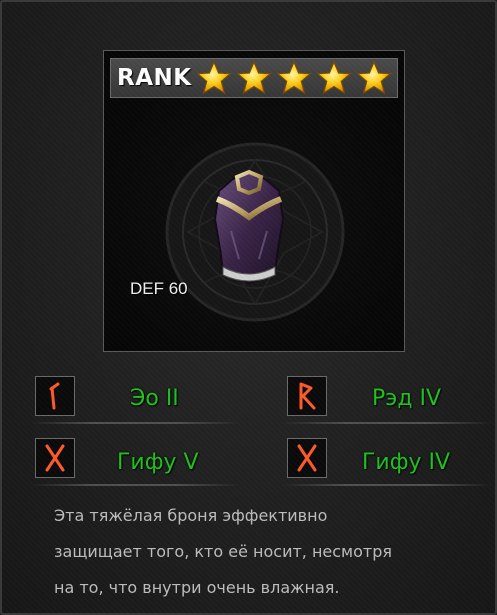  I want to click on red-rune-icon, so click(307, 396).